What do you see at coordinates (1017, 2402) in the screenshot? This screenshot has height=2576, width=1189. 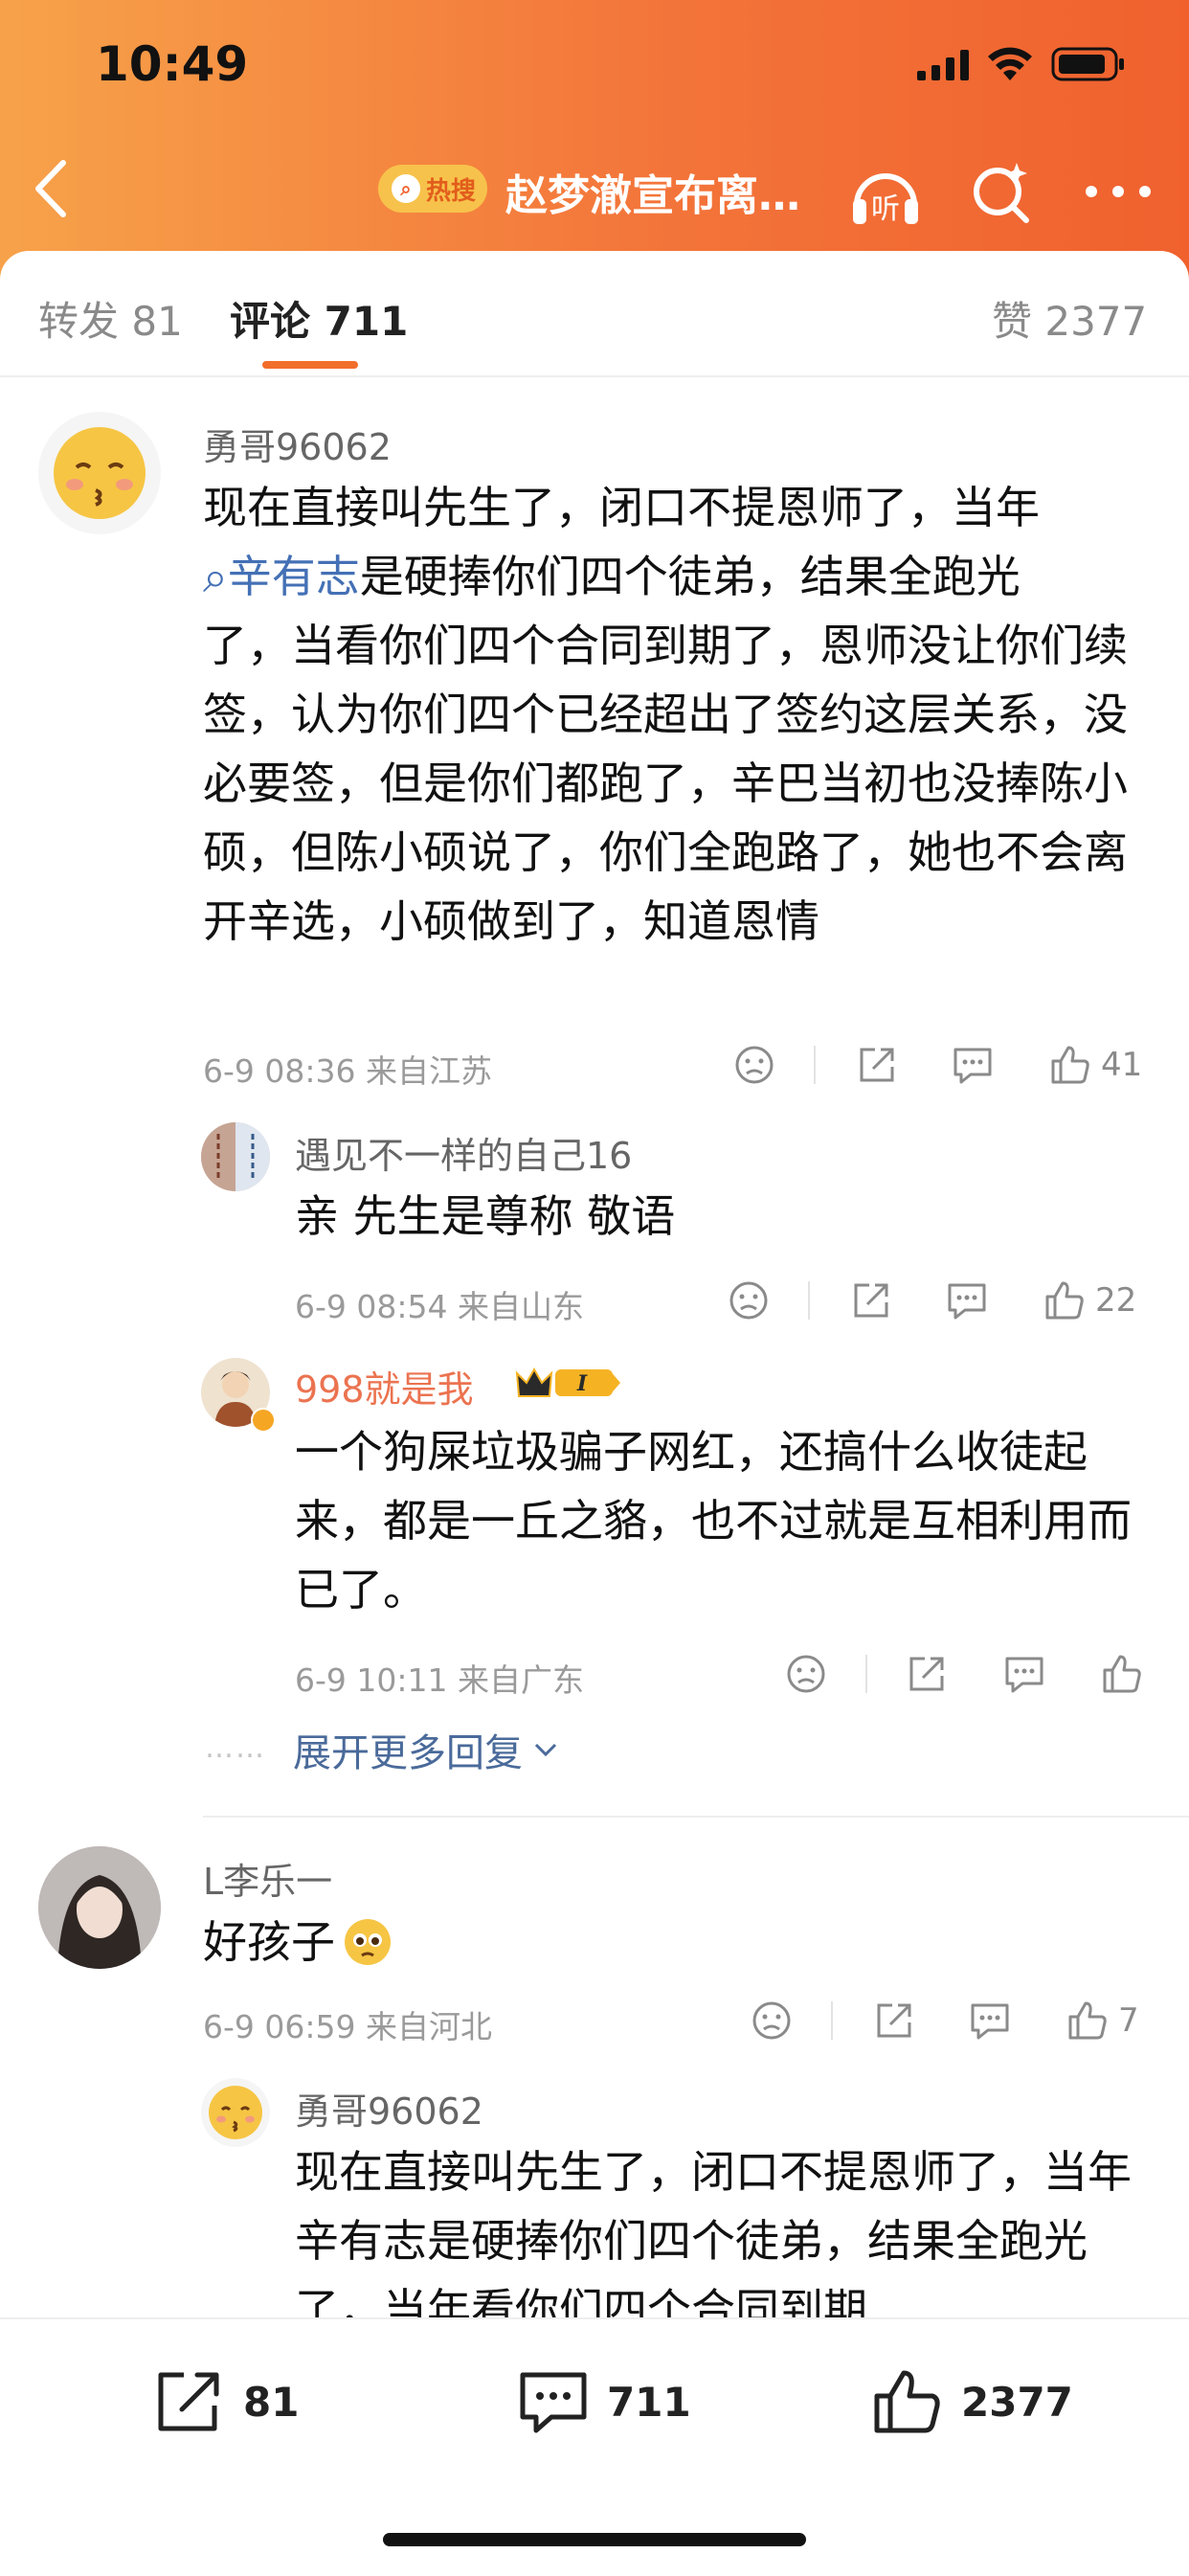 I see `like-count: 2377` at bounding box center [1017, 2402].